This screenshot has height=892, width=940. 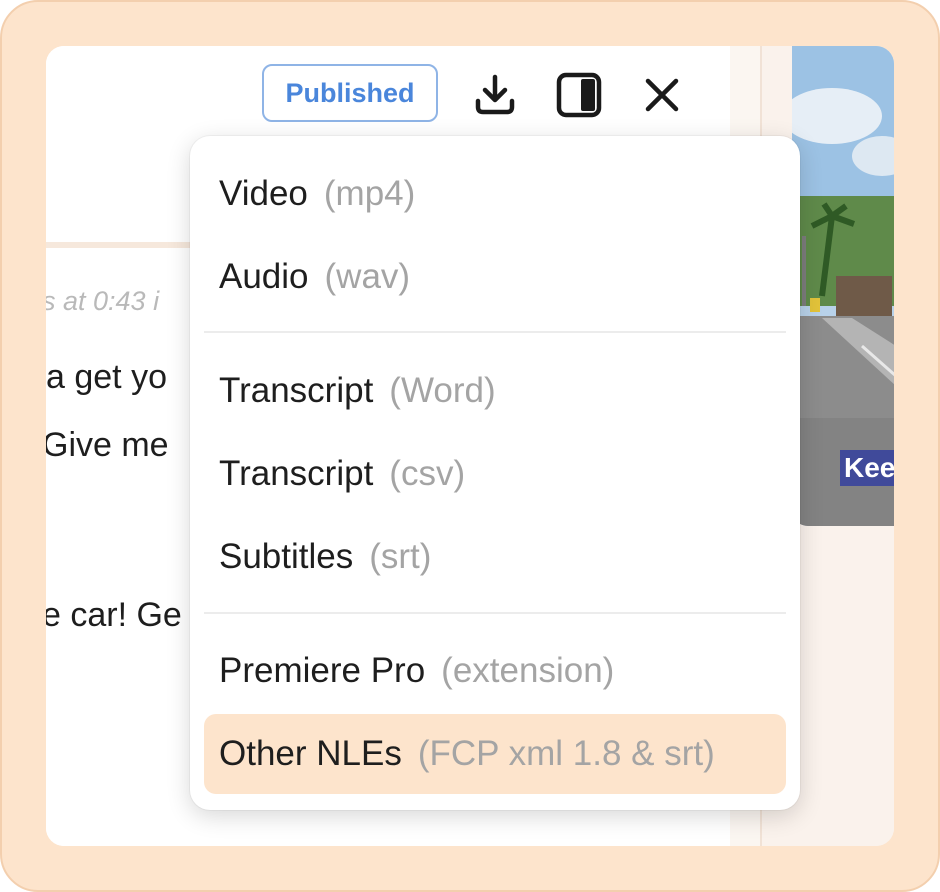 I want to click on export-subtitles-srt: Subtitles (srt), so click(x=495, y=557).